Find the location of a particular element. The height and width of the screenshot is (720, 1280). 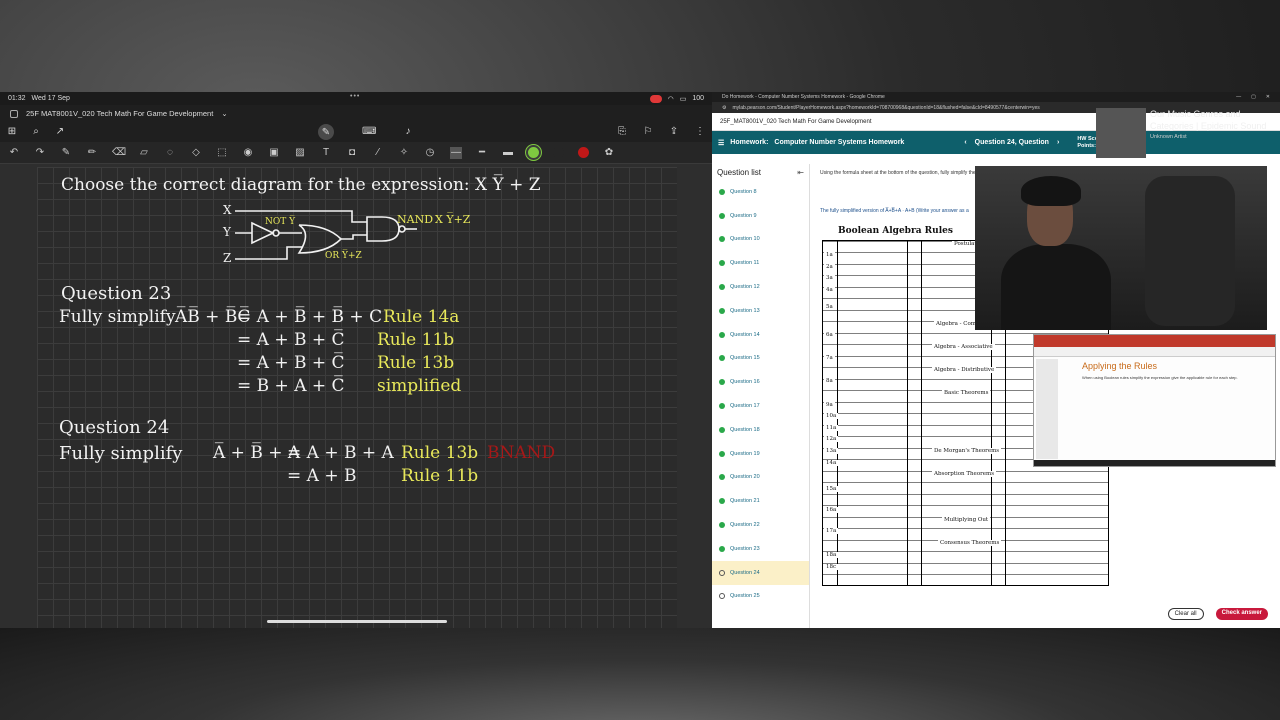

question-item: Question 13 is located at coordinates (760, 311).